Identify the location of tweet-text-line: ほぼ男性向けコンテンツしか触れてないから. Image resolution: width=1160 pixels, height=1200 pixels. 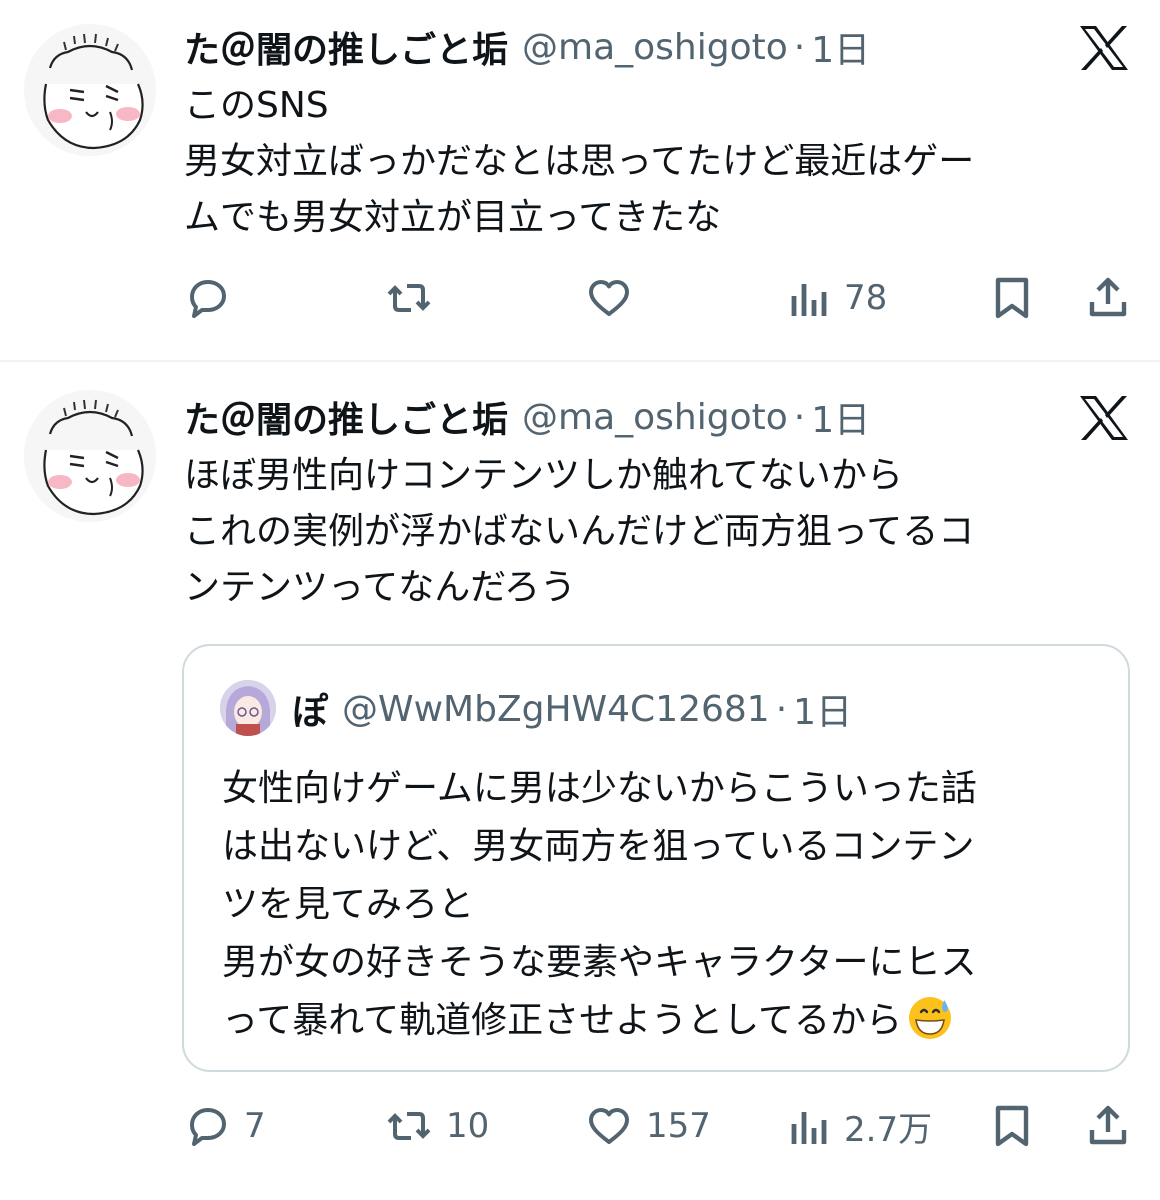
(543, 475).